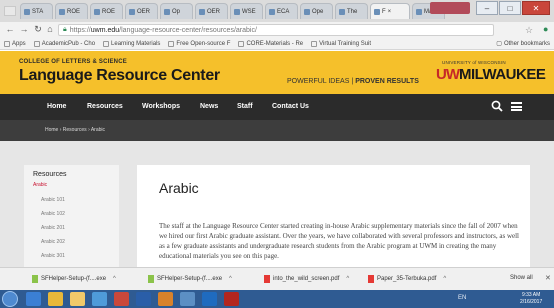 The image size is (554, 308). I want to click on nav-staff: Staff, so click(245, 106).